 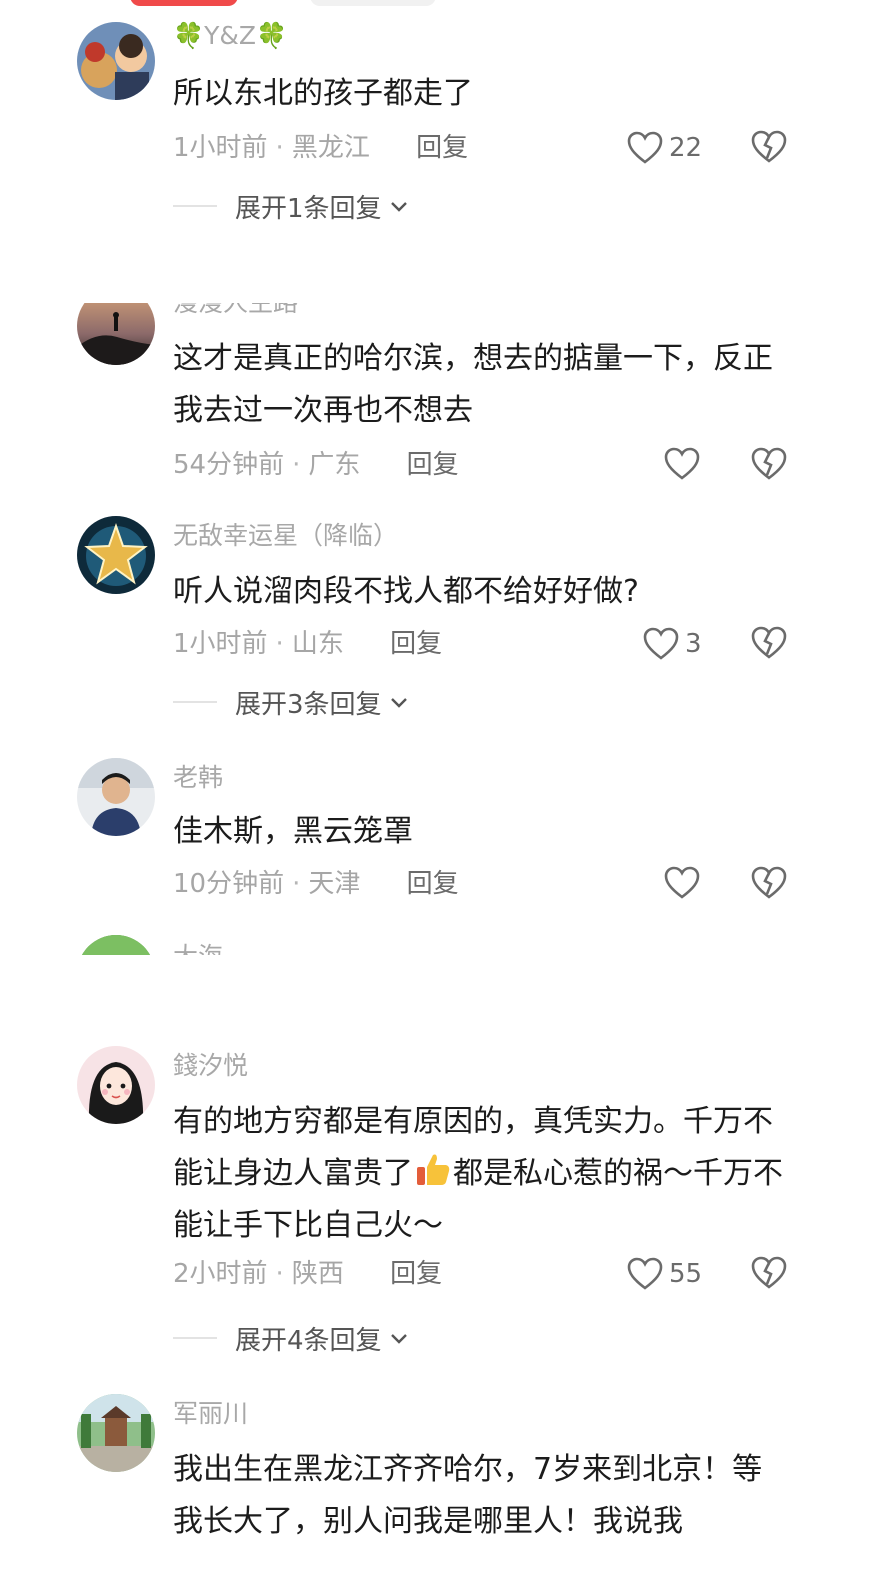 I want to click on comment-meta: 1小时前 · 黑龙江 回复 22, so click(x=483, y=148).